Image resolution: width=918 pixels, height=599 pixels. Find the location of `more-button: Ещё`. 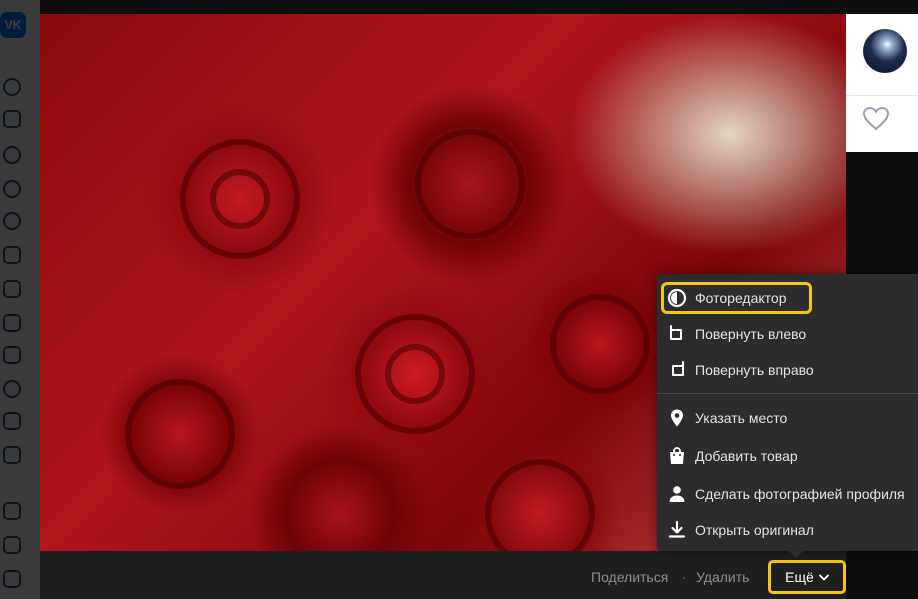

more-button: Ещё is located at coordinates (807, 577).